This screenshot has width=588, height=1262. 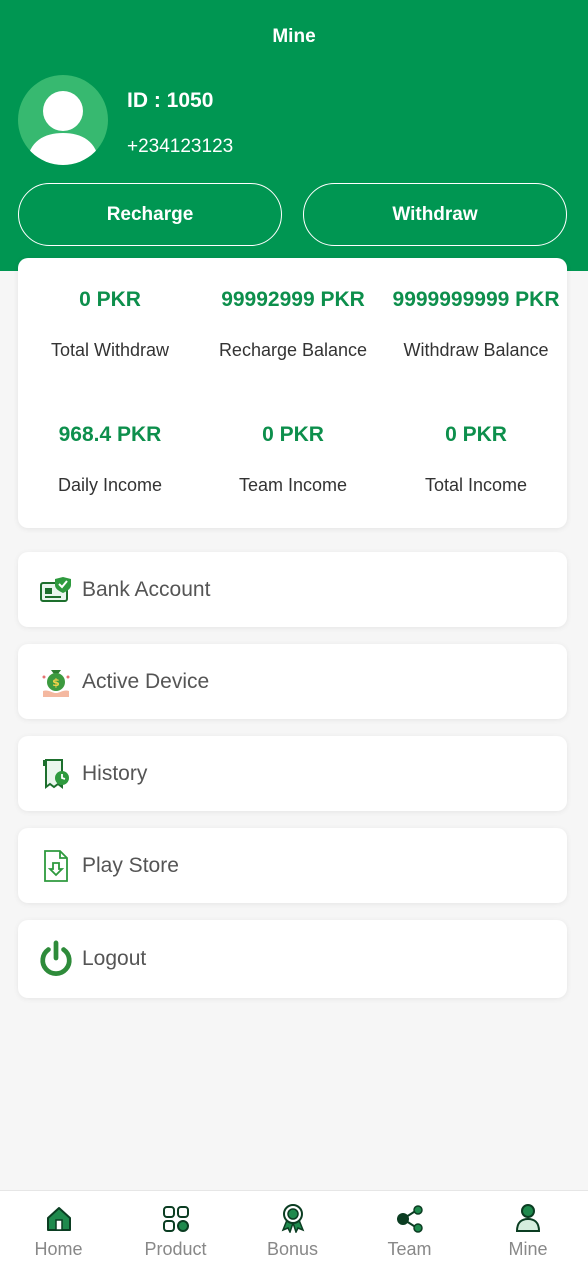 I want to click on tab-mine: Mine, so click(x=528, y=1226).